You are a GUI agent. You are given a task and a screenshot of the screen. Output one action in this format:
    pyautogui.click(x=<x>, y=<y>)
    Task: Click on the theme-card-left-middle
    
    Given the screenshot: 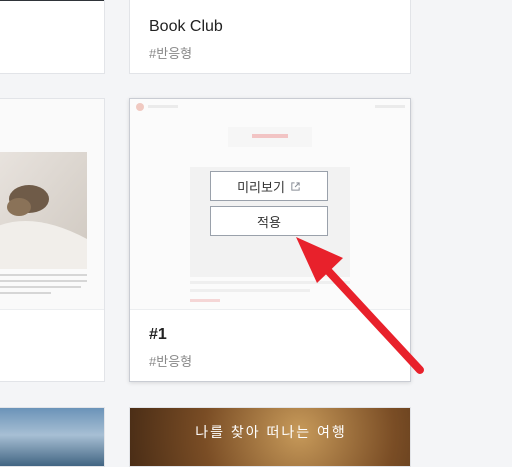 What is the action you would take?
    pyautogui.click(x=52, y=240)
    